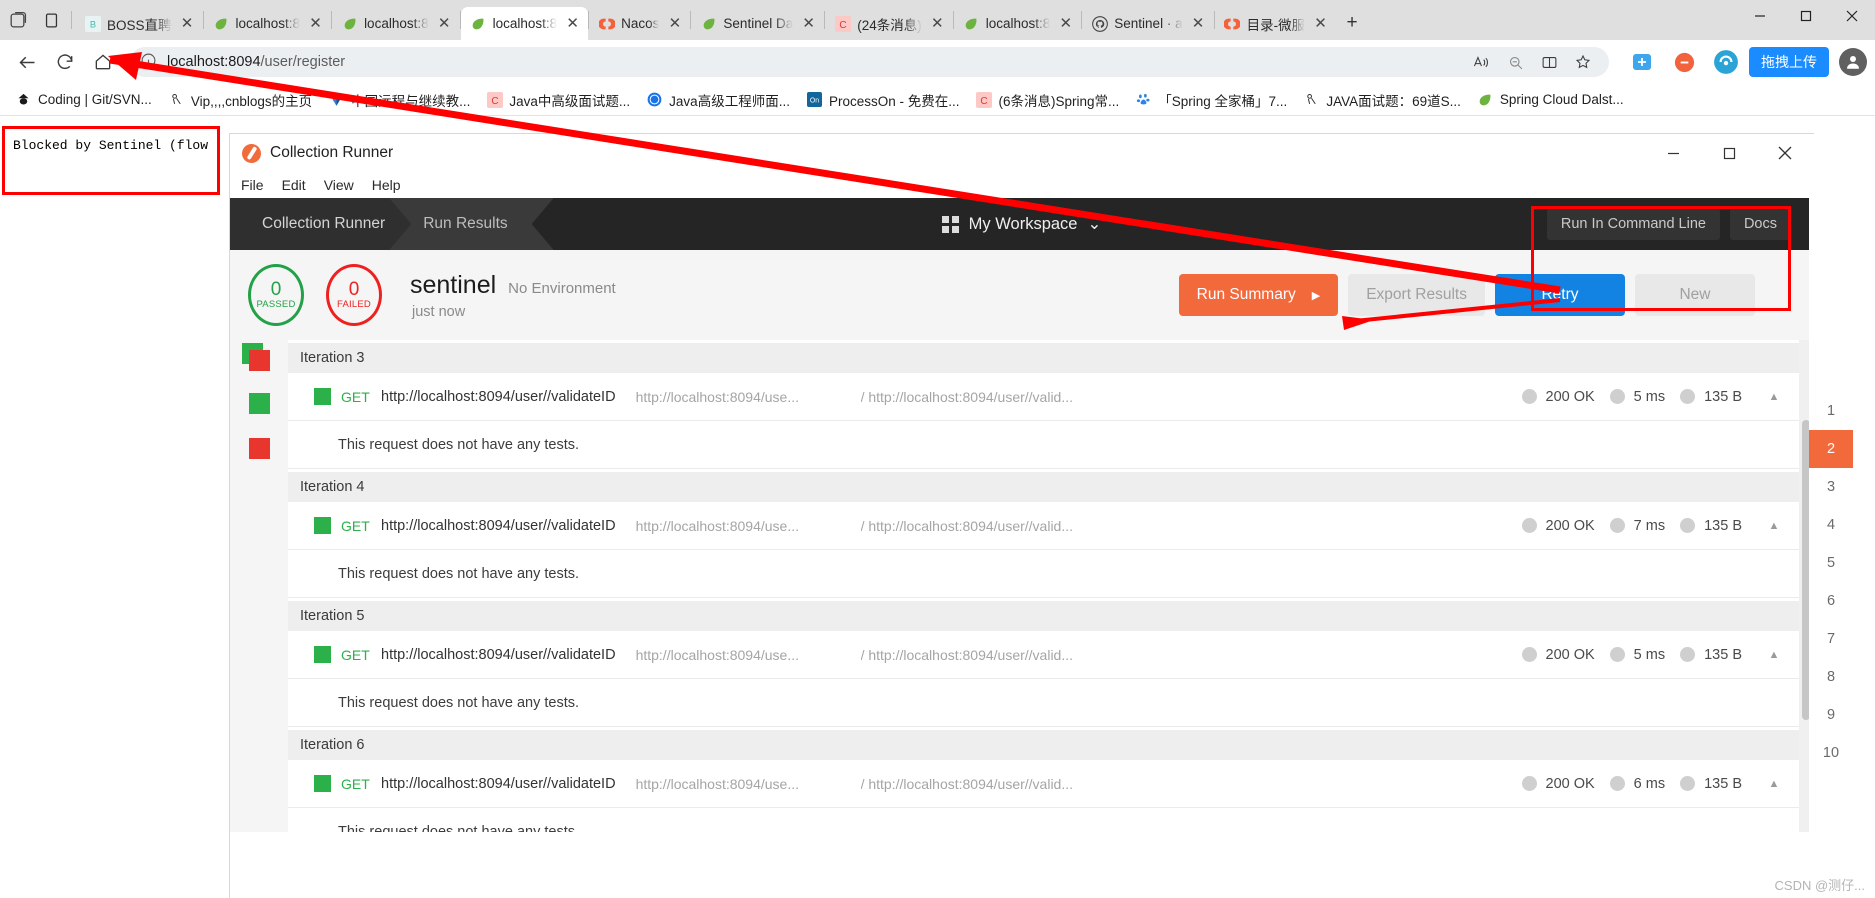 The height and width of the screenshot is (898, 1875). Describe the element at coordinates (1853, 62) in the screenshot. I see `profile-avatar-icon` at that location.